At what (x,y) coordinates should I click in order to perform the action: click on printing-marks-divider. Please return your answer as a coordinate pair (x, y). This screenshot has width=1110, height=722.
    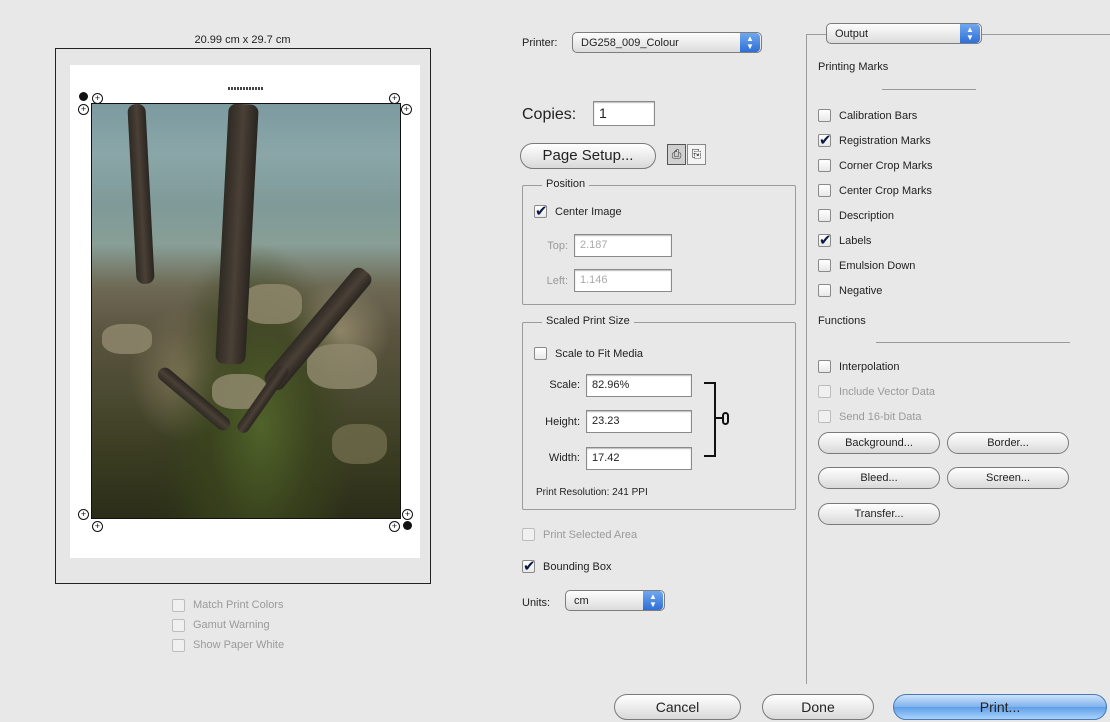
    Looking at the image, I should click on (929, 89).